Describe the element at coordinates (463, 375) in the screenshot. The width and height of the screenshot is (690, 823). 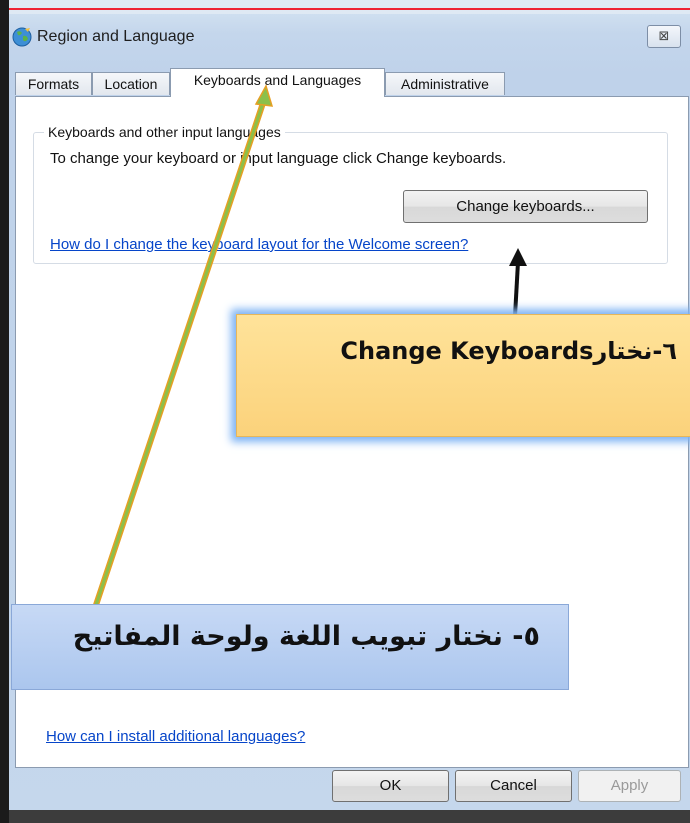
I see `step6-callout: ٦-نختارChange Keyboards` at that location.